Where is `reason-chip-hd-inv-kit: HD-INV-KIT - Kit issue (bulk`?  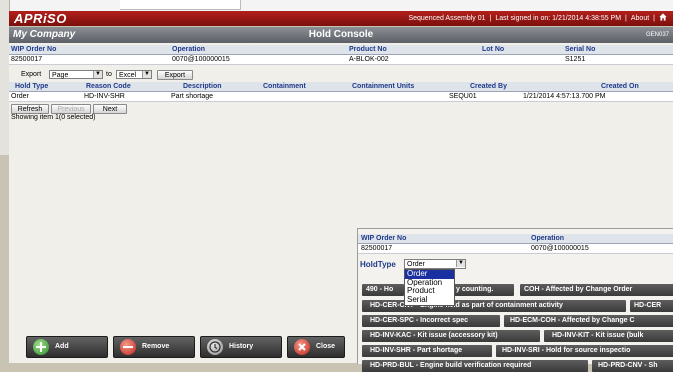 reason-chip-hd-inv-kit: HD-INV-KIT - Kit issue (bulk is located at coordinates (608, 336).